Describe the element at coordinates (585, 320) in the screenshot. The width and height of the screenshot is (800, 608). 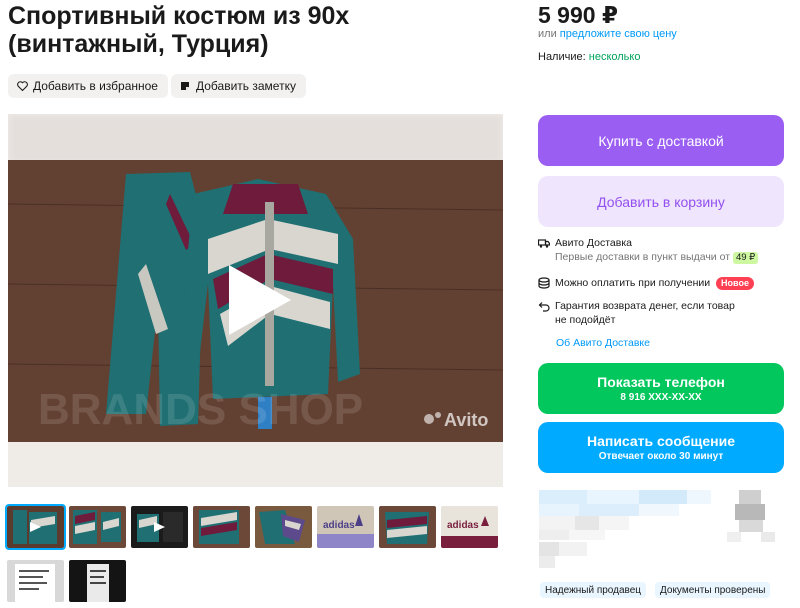
I see `guarantee-line-2: не подойдёт` at that location.